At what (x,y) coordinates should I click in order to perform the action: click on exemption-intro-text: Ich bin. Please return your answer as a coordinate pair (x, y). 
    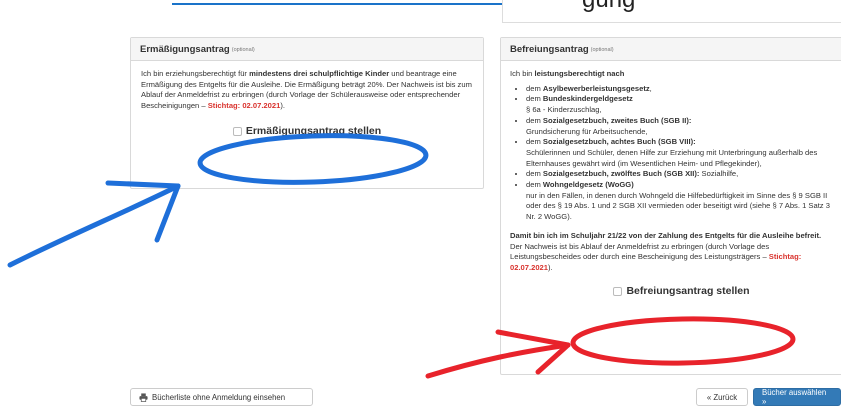
    Looking at the image, I should click on (522, 73).